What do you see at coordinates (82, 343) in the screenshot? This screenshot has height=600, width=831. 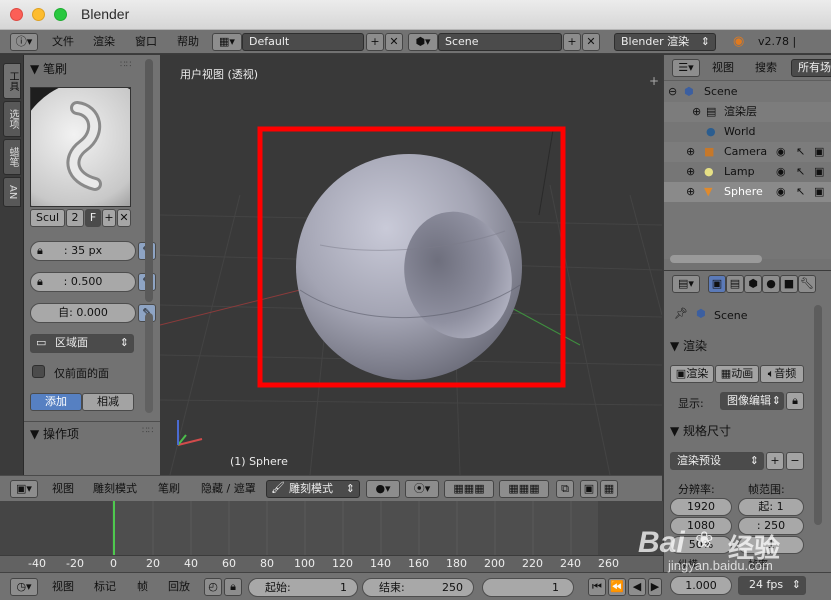 I see `sculpt-plane-select: ▭ 区域面 ⇕` at bounding box center [82, 343].